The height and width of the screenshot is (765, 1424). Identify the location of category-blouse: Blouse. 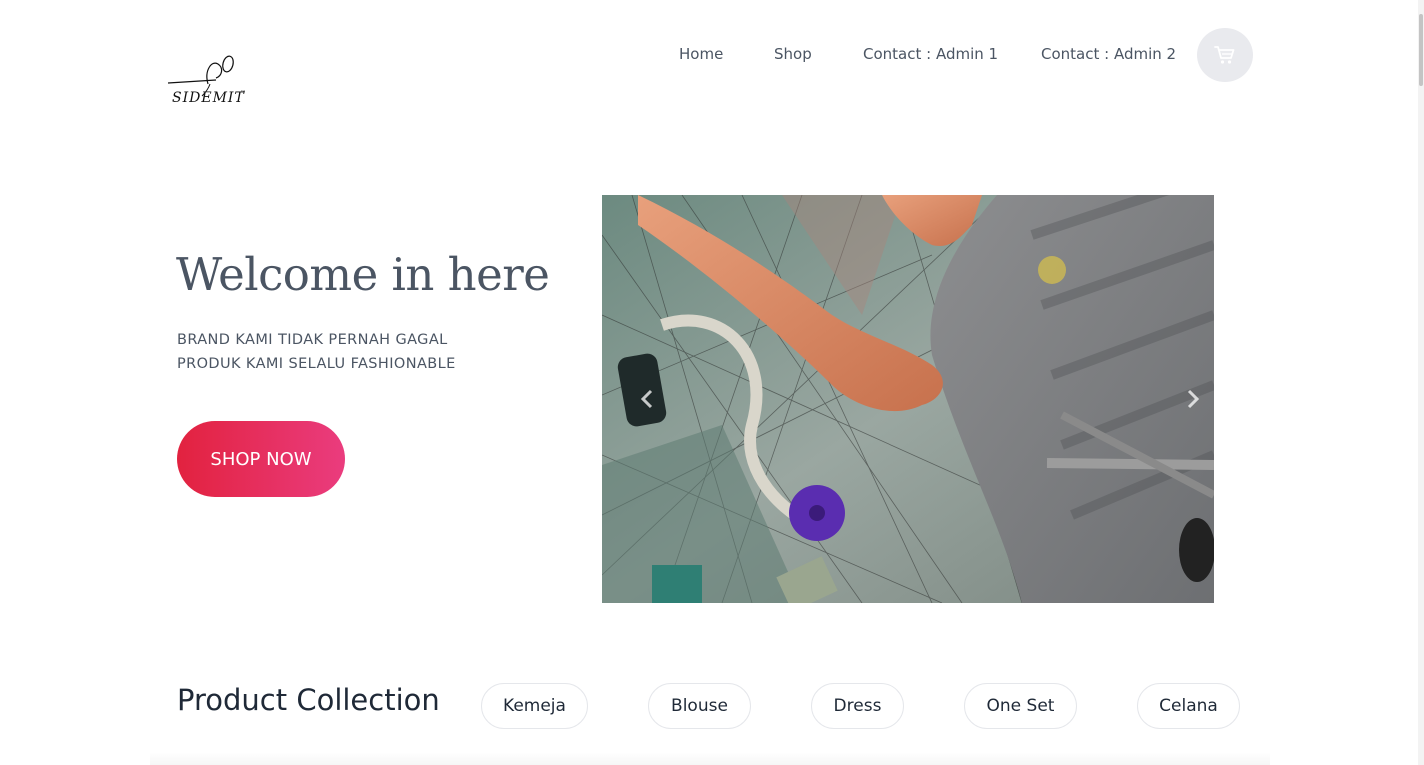
(699, 706).